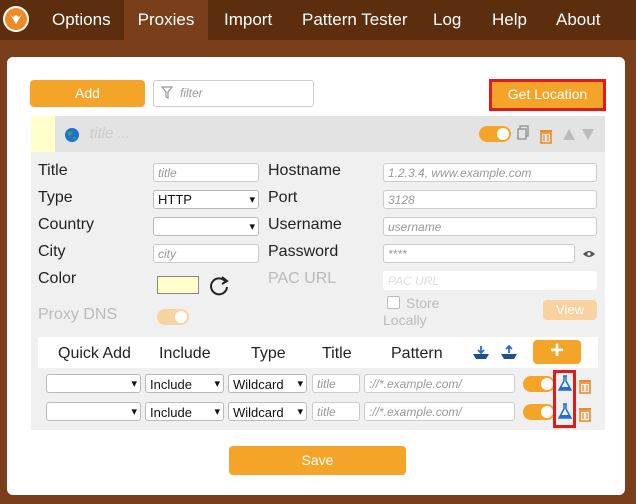 Image resolution: width=636 pixels, height=504 pixels. What do you see at coordinates (405, 320) in the screenshot?
I see `store-locally-label-2: Locally` at bounding box center [405, 320].